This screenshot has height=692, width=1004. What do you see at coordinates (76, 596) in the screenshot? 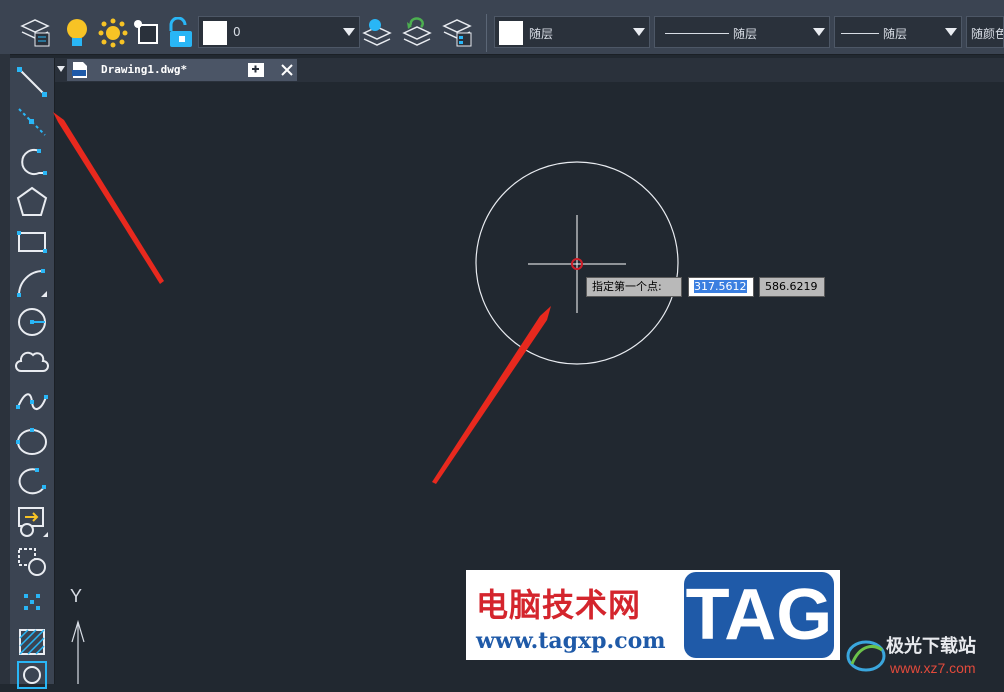
I see `ucs-y-label: Y` at bounding box center [76, 596].